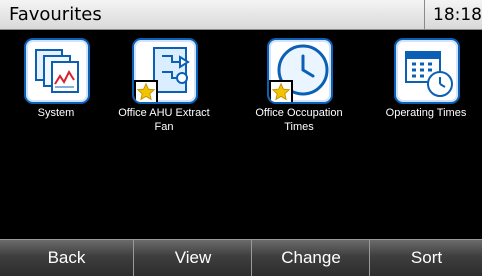 This screenshot has height=276, width=482. Describe the element at coordinates (165, 71) in the screenshot. I see `ahu-fan-icon` at that location.